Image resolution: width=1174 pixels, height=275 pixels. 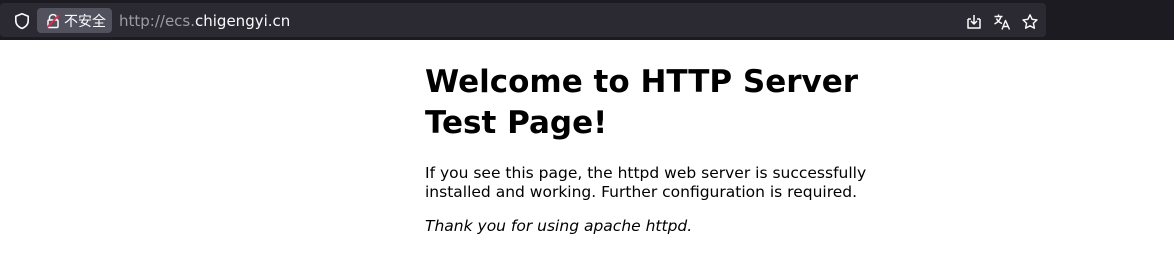 I want to click on shield-icon, so click(x=22, y=21).